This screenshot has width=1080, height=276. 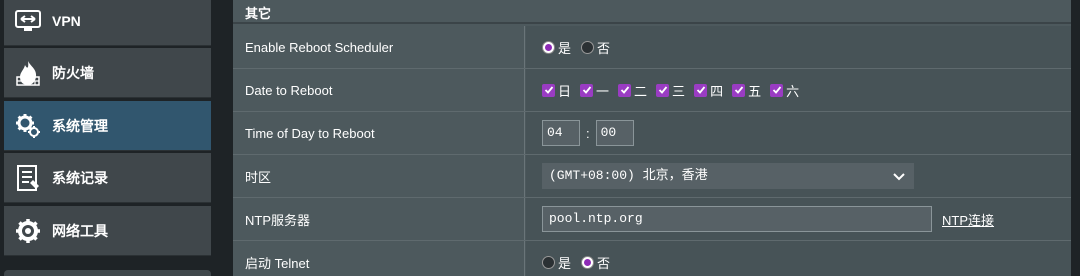 I want to click on day-checkbox: 六, so click(x=784, y=90).